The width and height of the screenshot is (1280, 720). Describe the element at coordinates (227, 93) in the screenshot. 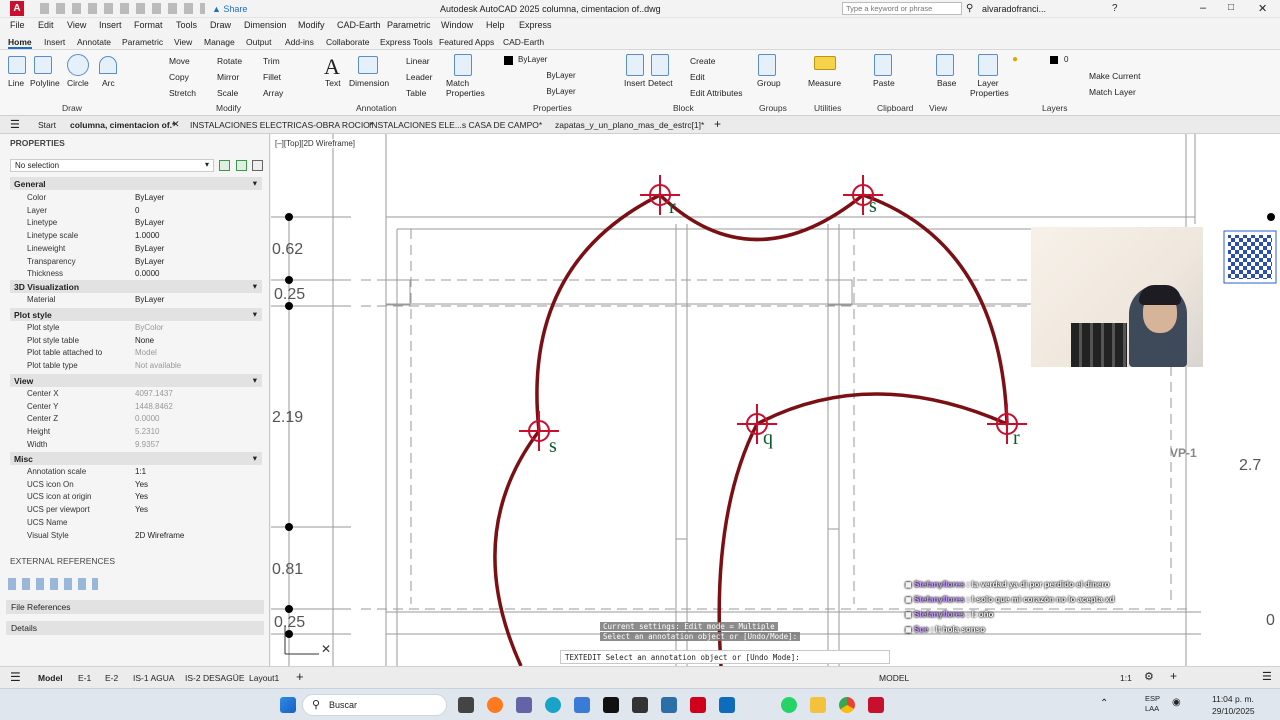

I see `scale-button: Scale` at that location.